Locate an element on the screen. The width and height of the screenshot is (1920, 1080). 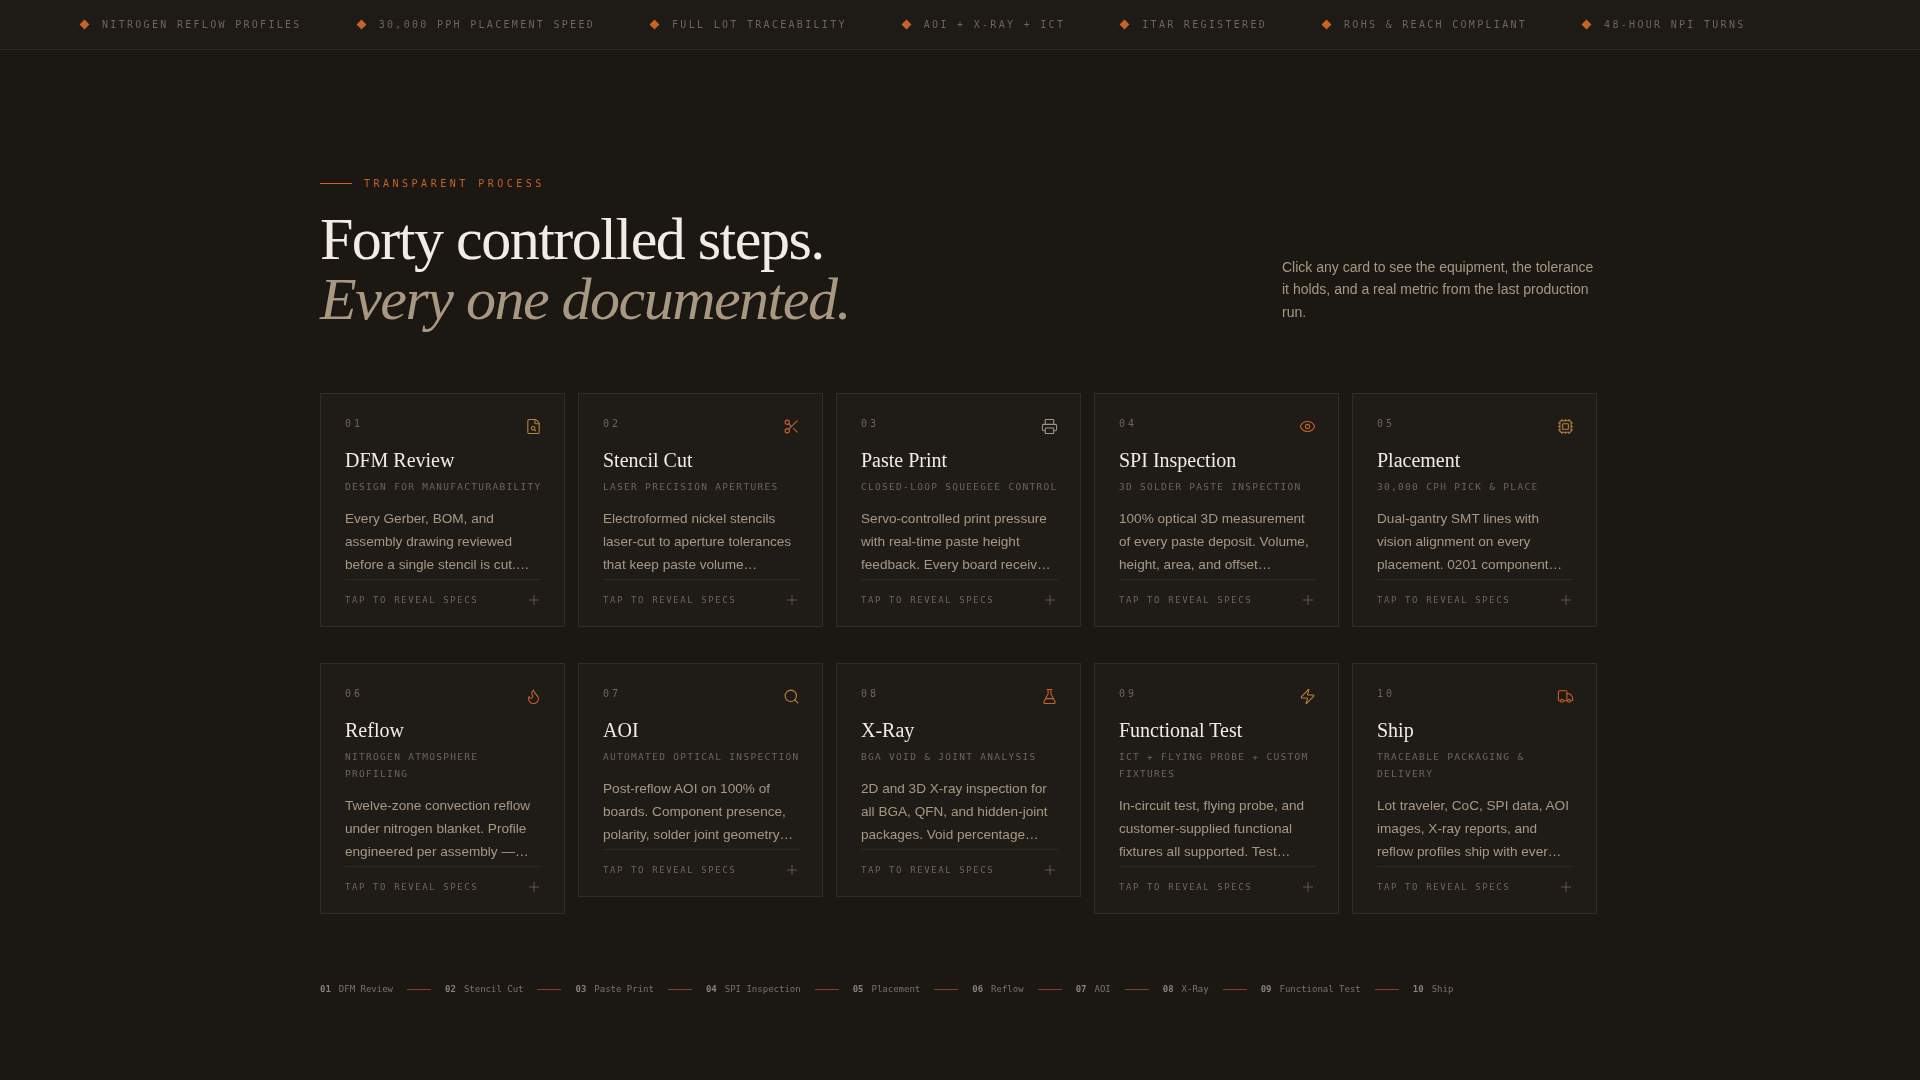
lightning-icon is located at coordinates (1307, 696).